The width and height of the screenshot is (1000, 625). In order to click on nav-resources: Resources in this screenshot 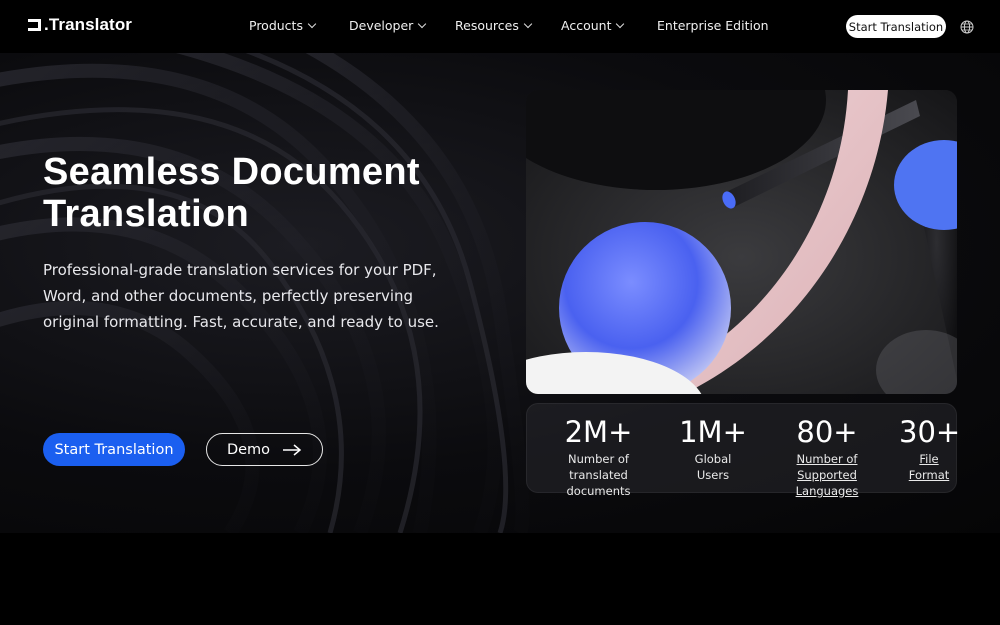, I will do `click(494, 25)`.